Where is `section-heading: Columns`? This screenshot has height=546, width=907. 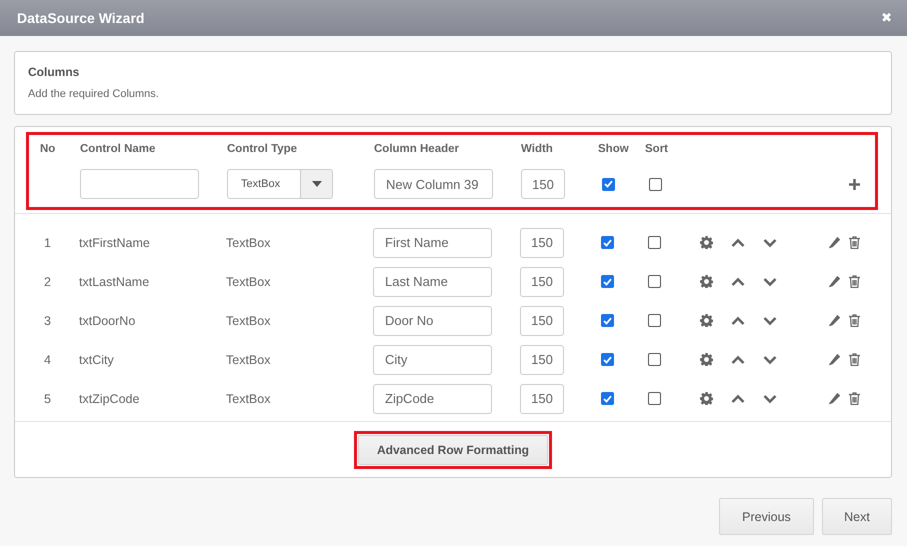
section-heading: Columns is located at coordinates (54, 72).